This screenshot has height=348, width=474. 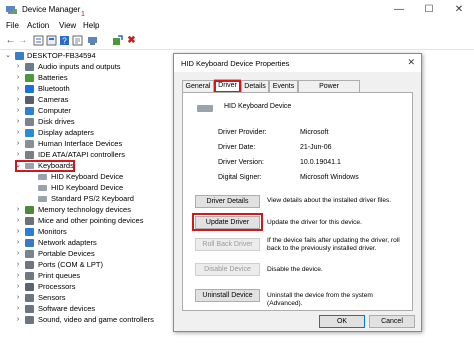 I want to click on update-driver-icon, so click(x=117, y=40).